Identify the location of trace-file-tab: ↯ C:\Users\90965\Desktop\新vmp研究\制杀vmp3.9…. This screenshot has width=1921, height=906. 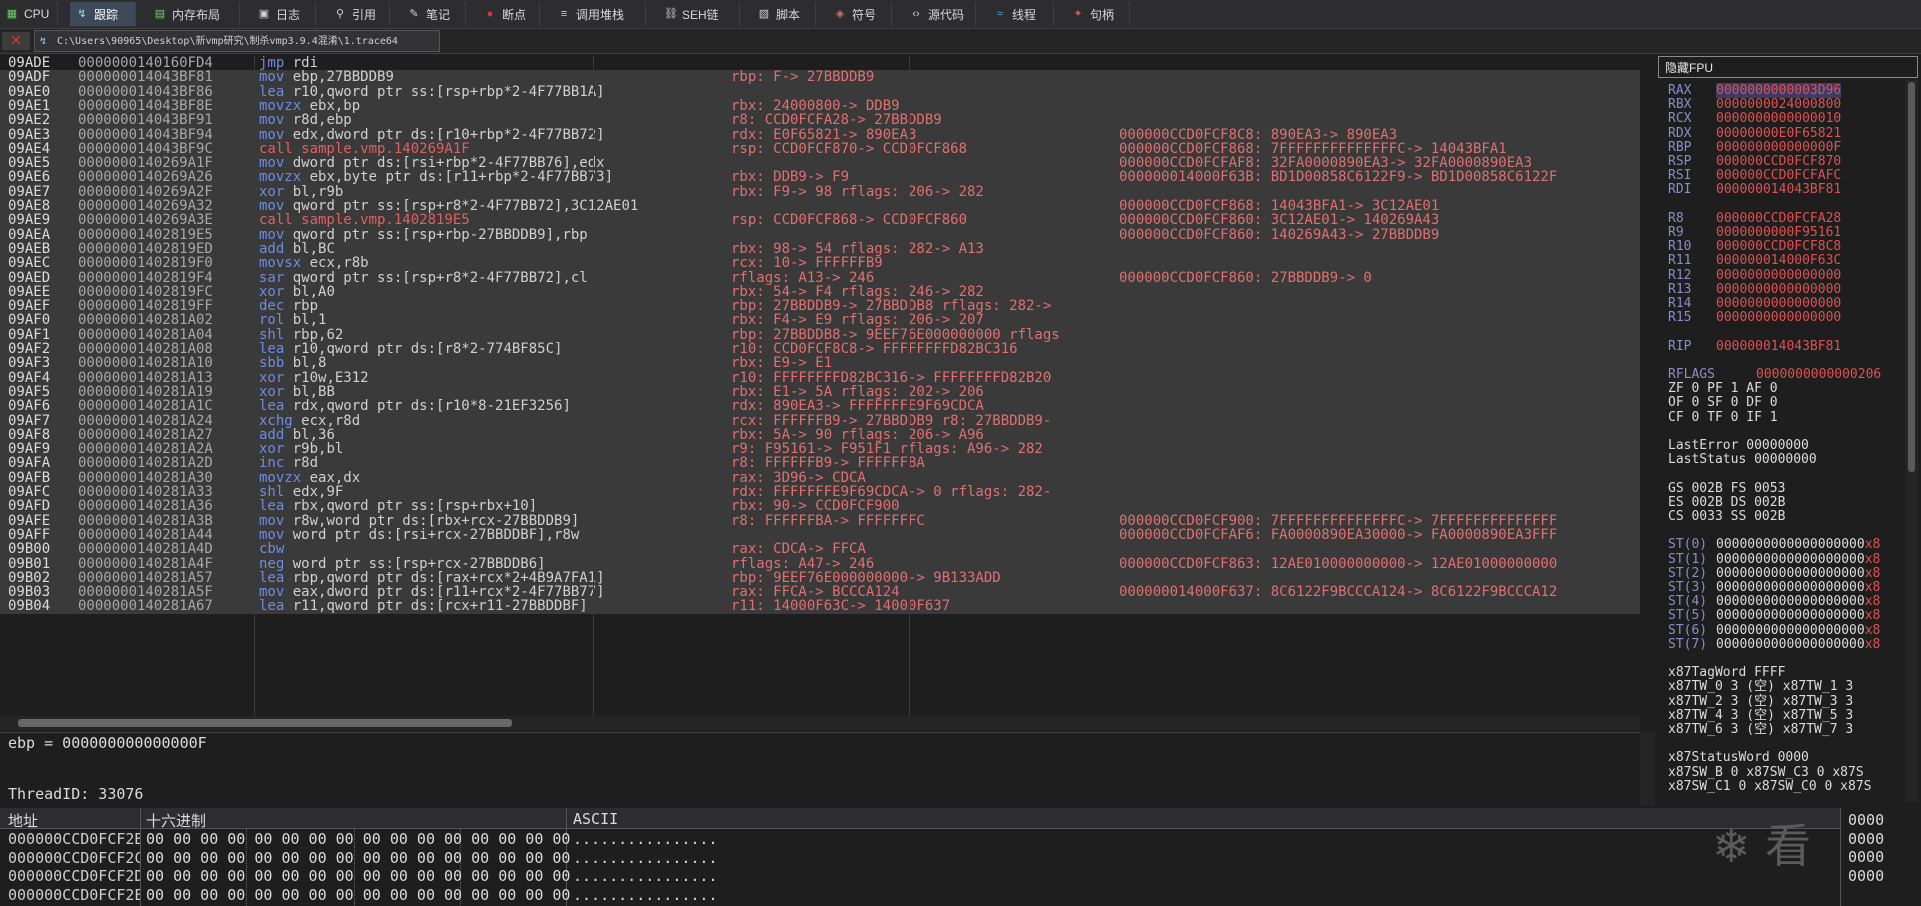
(237, 41).